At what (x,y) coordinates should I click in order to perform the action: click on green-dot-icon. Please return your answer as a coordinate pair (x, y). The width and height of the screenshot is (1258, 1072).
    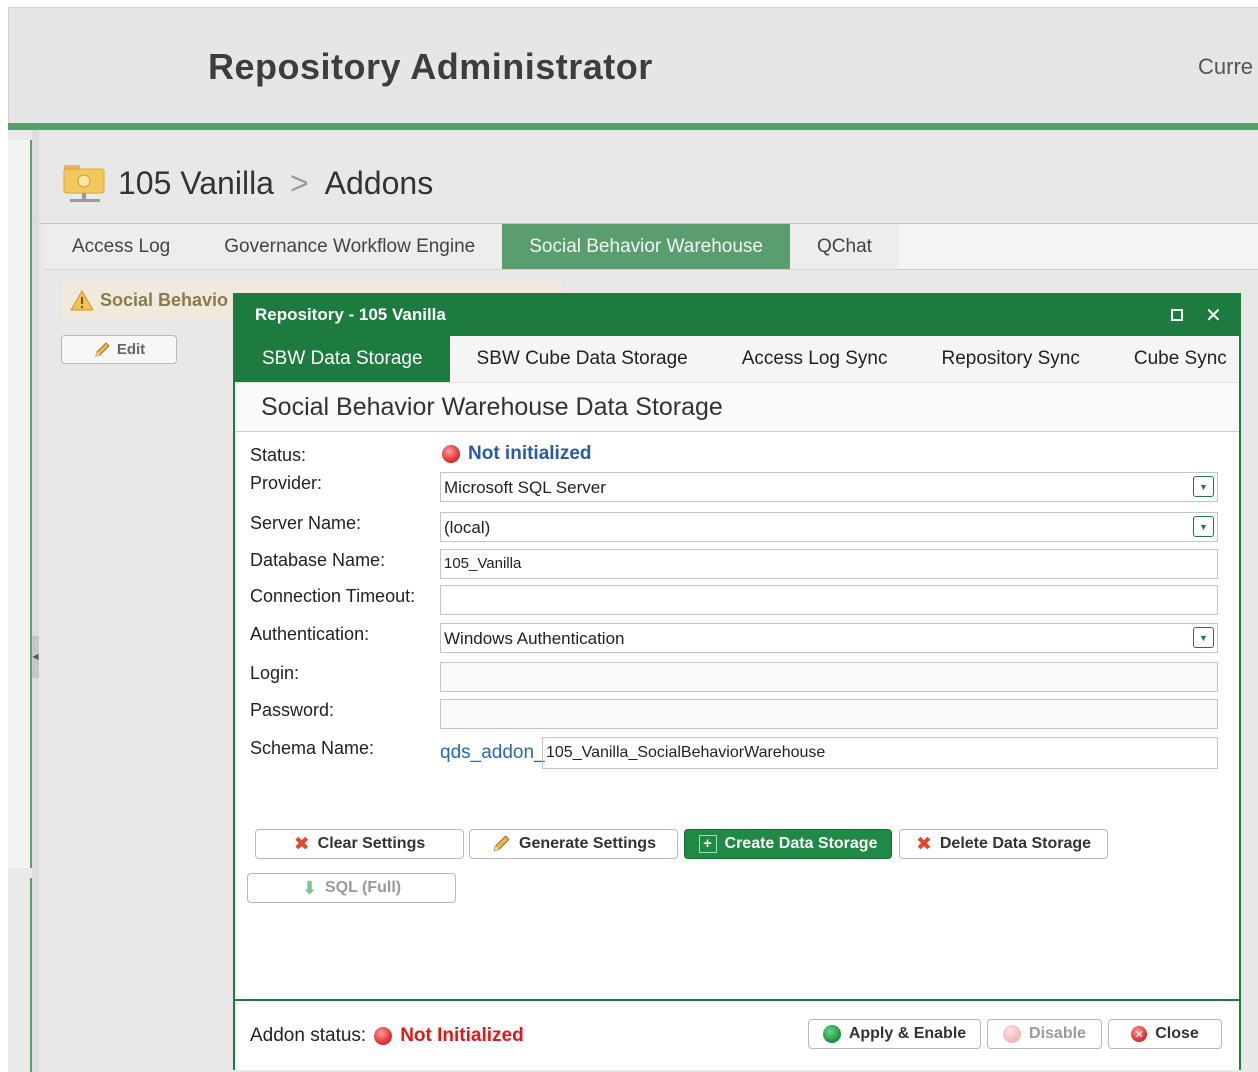
    Looking at the image, I should click on (831, 1034).